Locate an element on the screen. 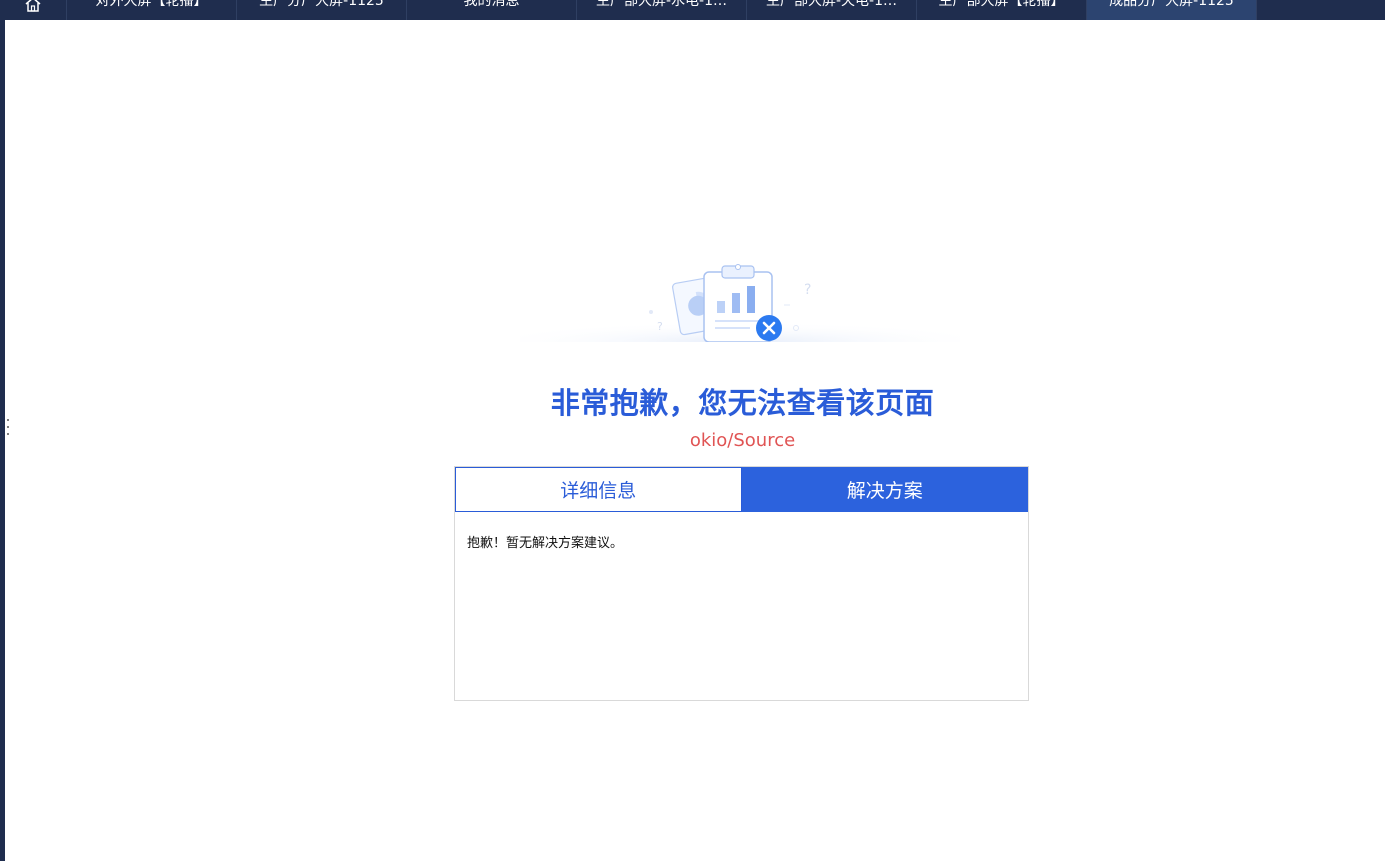 Image resolution: width=1385 pixels, height=861 pixels. panel-tabs: 详细信息 解决方案 is located at coordinates (741, 489).